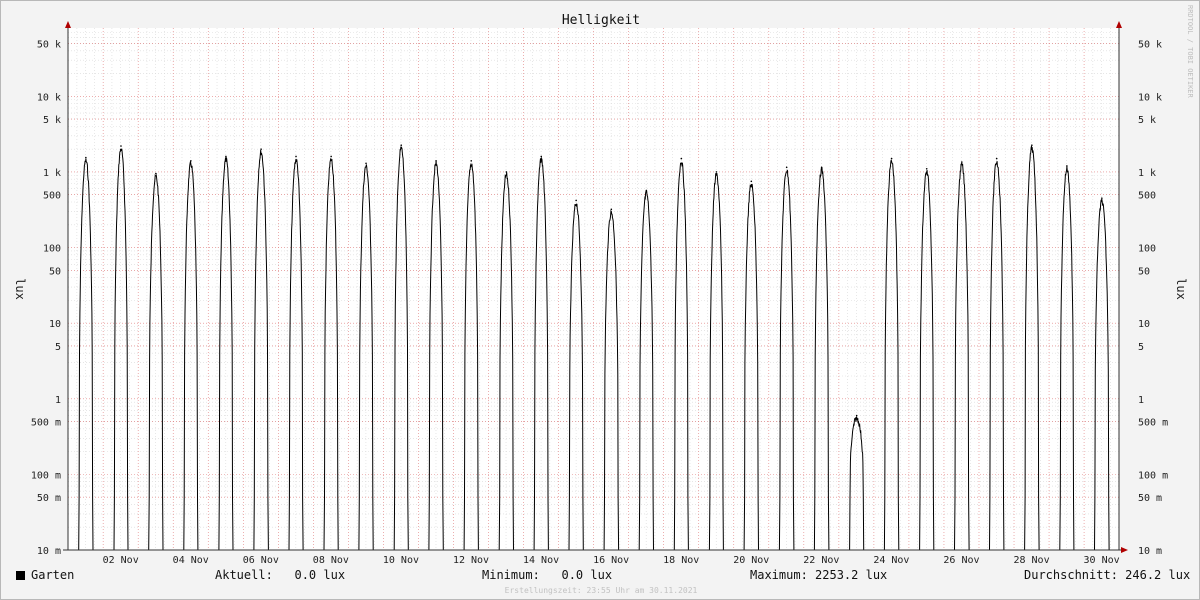  I want to click on y-tick-label: 1 k, so click(52, 173).